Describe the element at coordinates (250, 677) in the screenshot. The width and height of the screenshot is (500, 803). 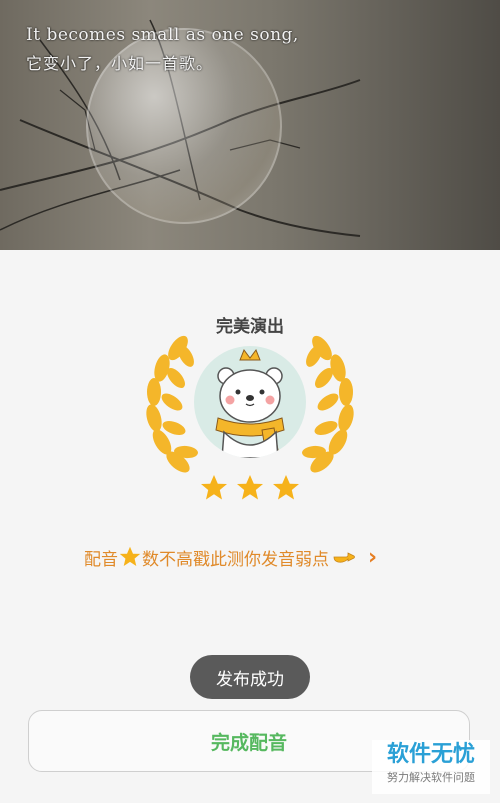
I see `publish-success-toast: 发布成功` at that location.